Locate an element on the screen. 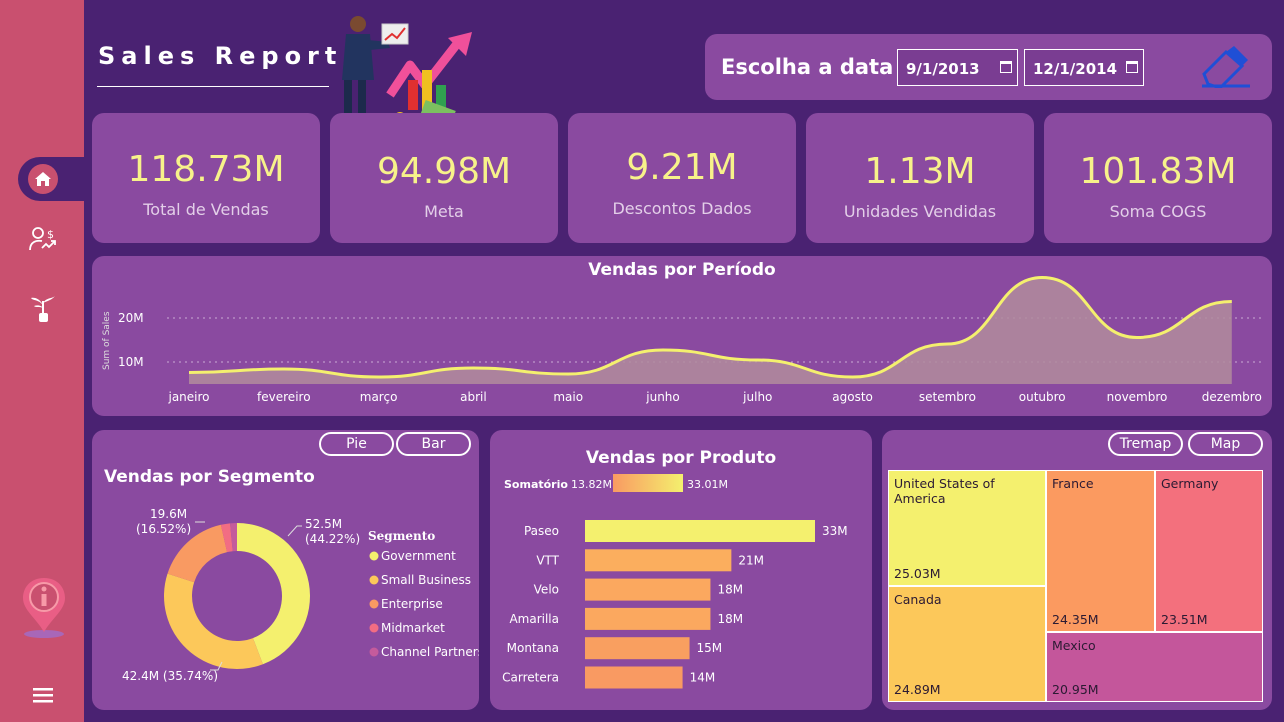 Image resolution: width=1284 pixels, height=722 pixels. kpi-card-cogs: 101.83M Soma COGS is located at coordinates (1158, 178).